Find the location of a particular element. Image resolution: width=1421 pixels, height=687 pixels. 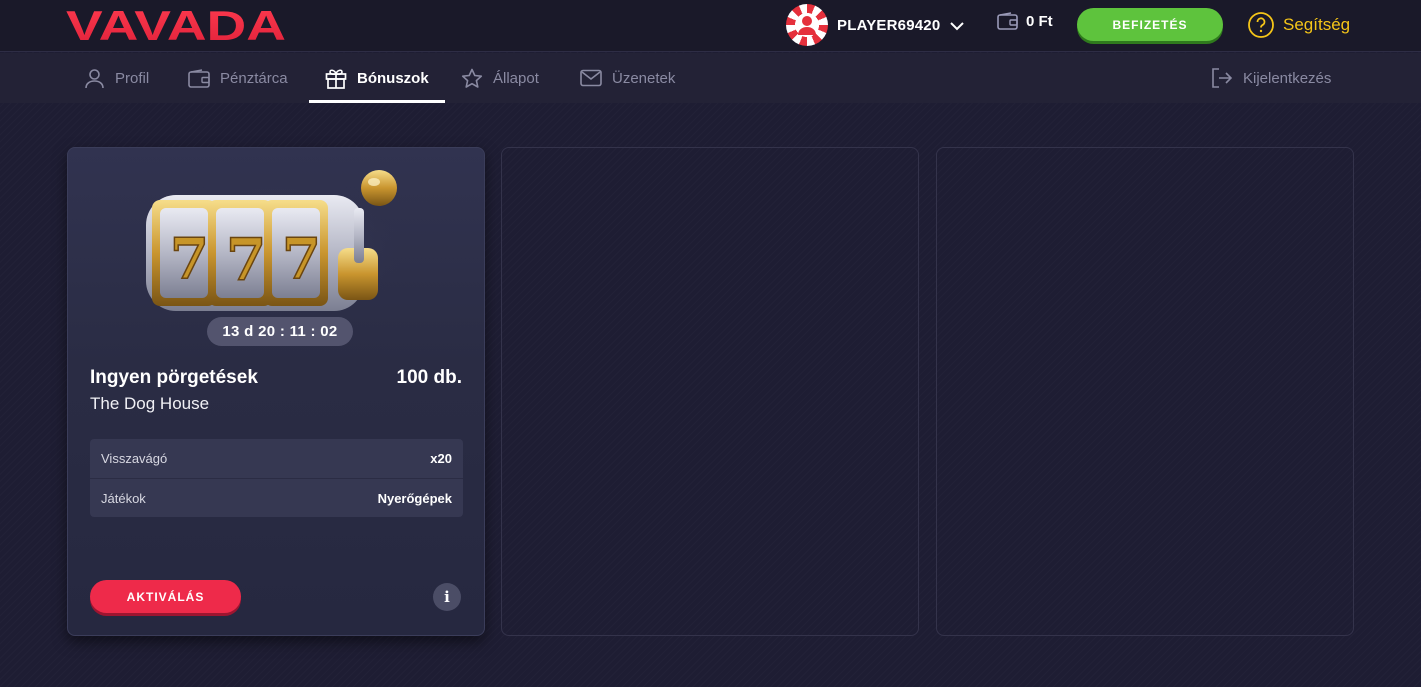

bonus-title: Ingyen pörgetések is located at coordinates (174, 377).